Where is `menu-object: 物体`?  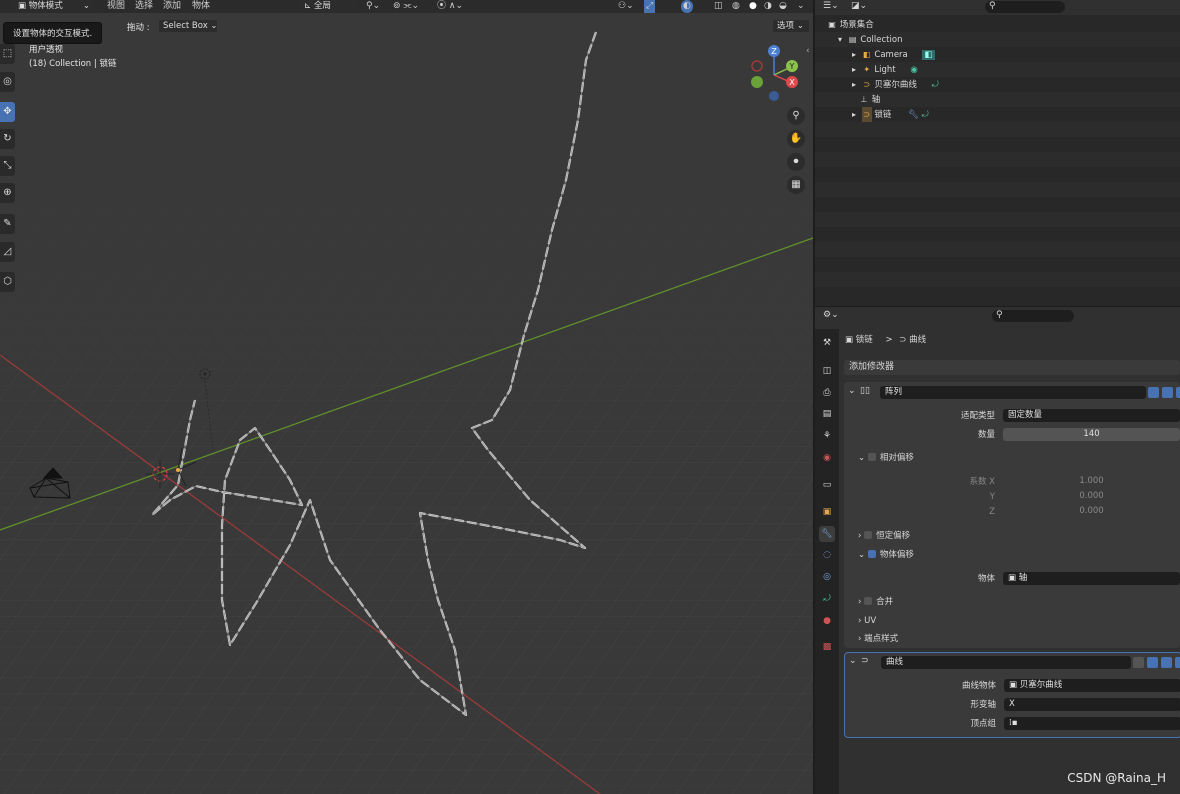 menu-object: 物体 is located at coordinates (201, 6).